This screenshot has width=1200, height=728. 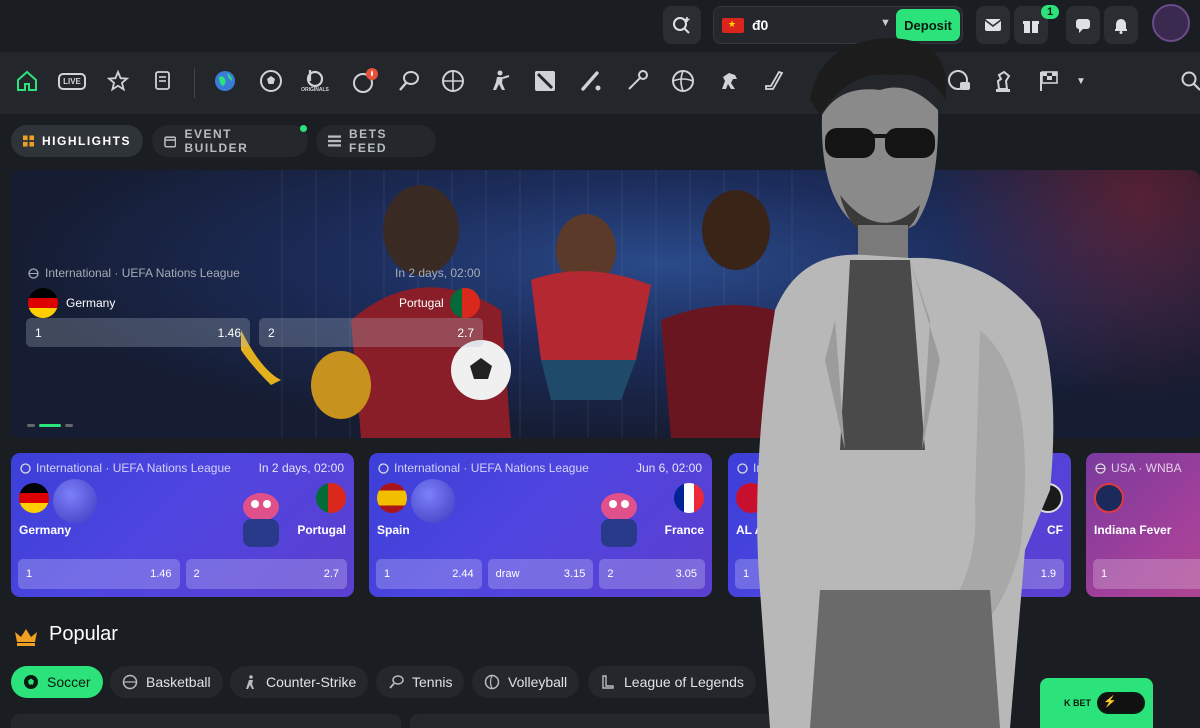 What do you see at coordinates (392, 498) in the screenshot?
I see `spain-flag-icon` at bounding box center [392, 498].